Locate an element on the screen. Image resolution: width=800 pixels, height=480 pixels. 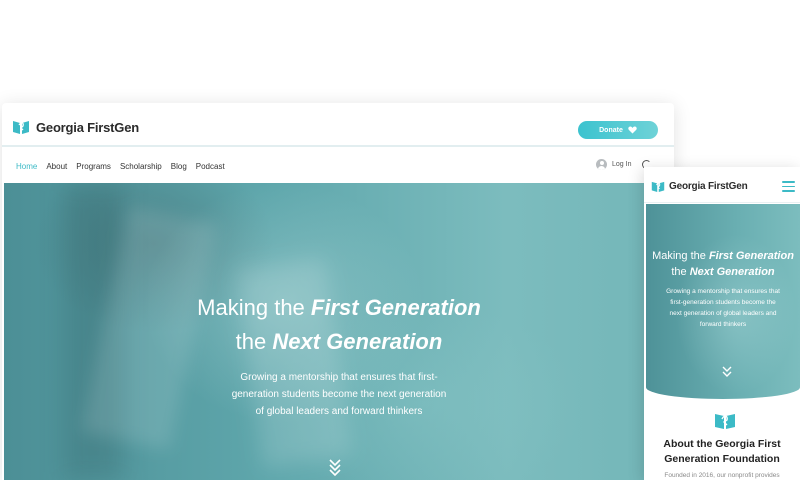
mobile-hero-title-line1: Making the First Generation is located at coordinates (723, 256).